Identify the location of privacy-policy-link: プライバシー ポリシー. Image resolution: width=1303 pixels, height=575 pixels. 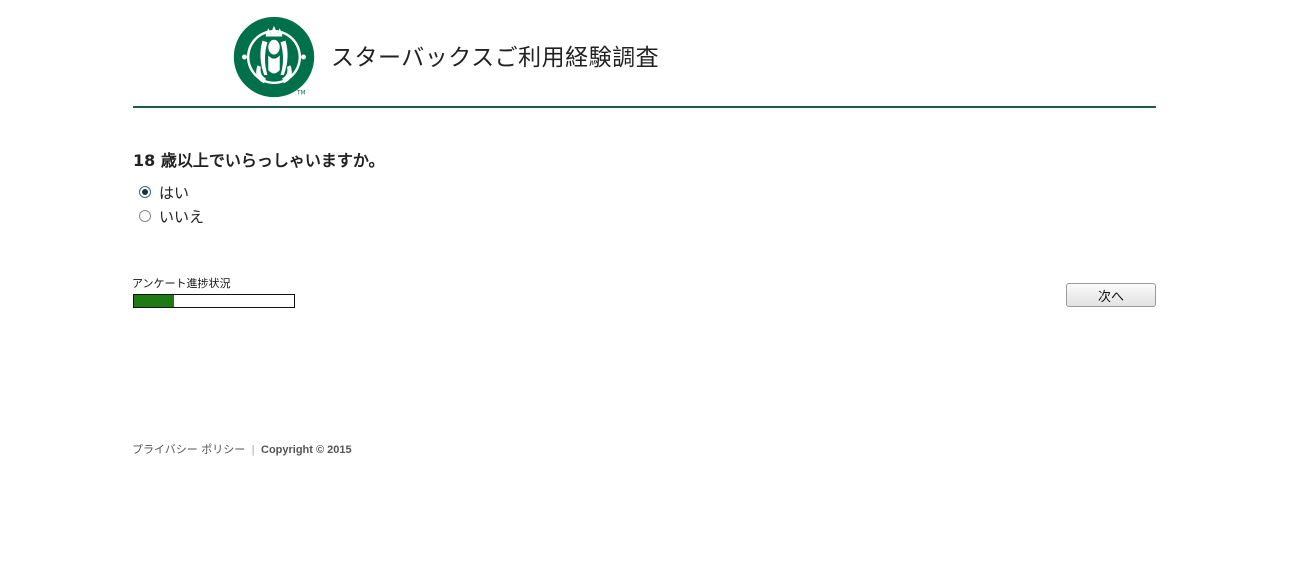
(188, 449).